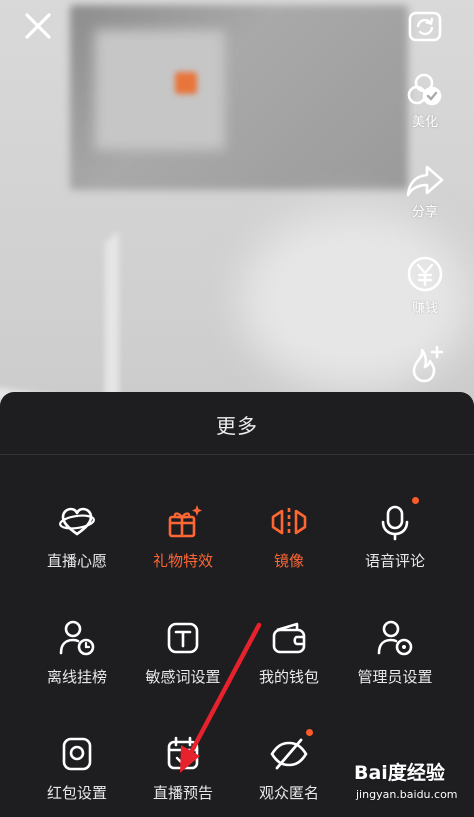  What do you see at coordinates (424, 212) in the screenshot?
I see `share-label: 分享` at bounding box center [424, 212].